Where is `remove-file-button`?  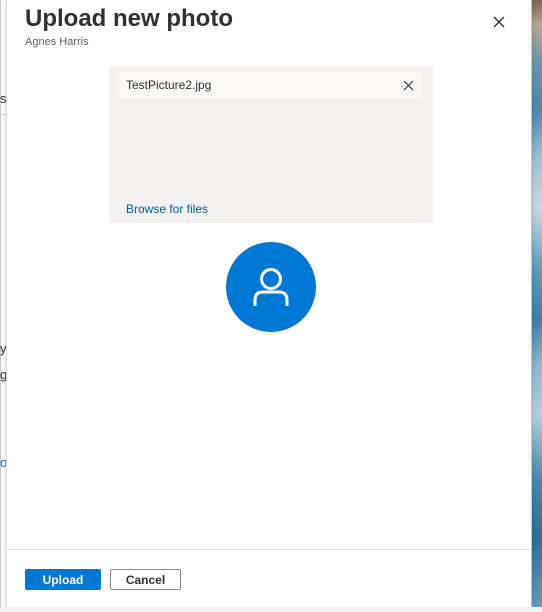
remove-file-button is located at coordinates (408, 85).